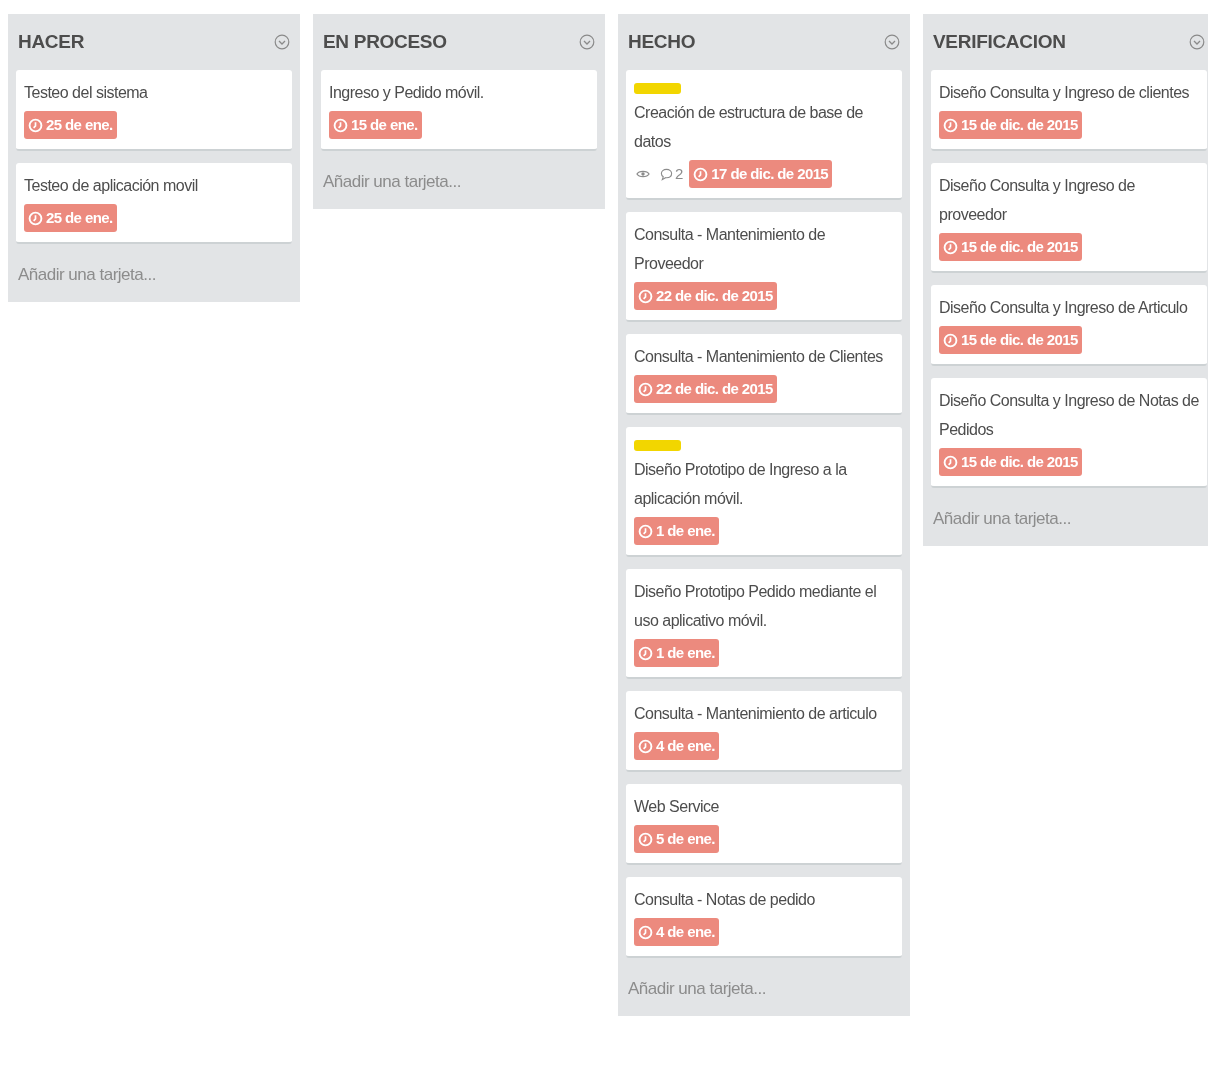  I want to click on task-card: Diseño Consulta y Ingreso de Notas de Pedidos 15 de dic. de 2015, so click(1069, 433).